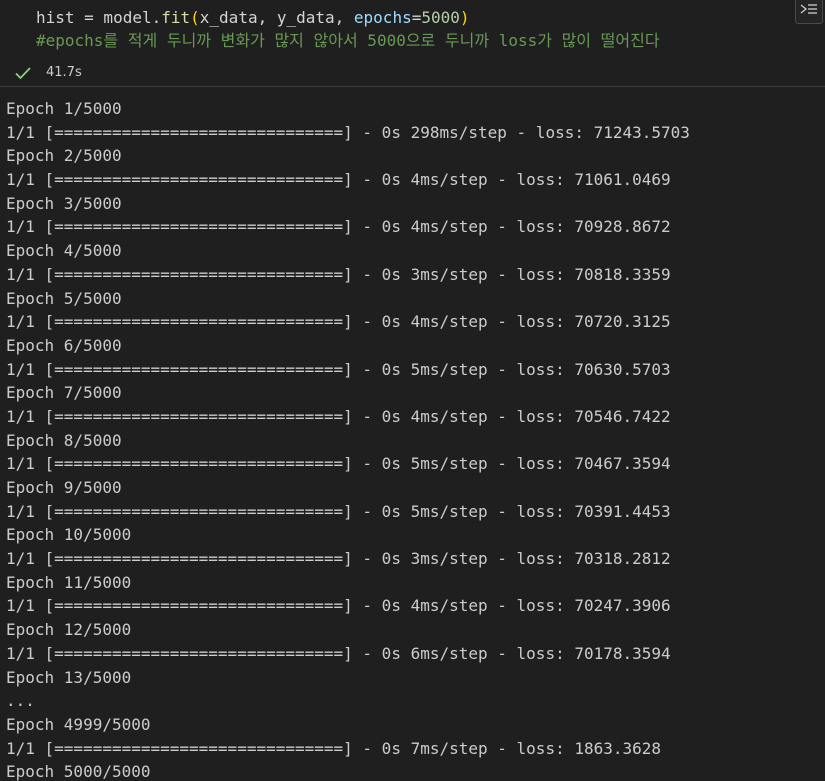 This screenshot has height=781, width=825. Describe the element at coordinates (808, 9) in the screenshot. I see `list-output-icon` at that location.